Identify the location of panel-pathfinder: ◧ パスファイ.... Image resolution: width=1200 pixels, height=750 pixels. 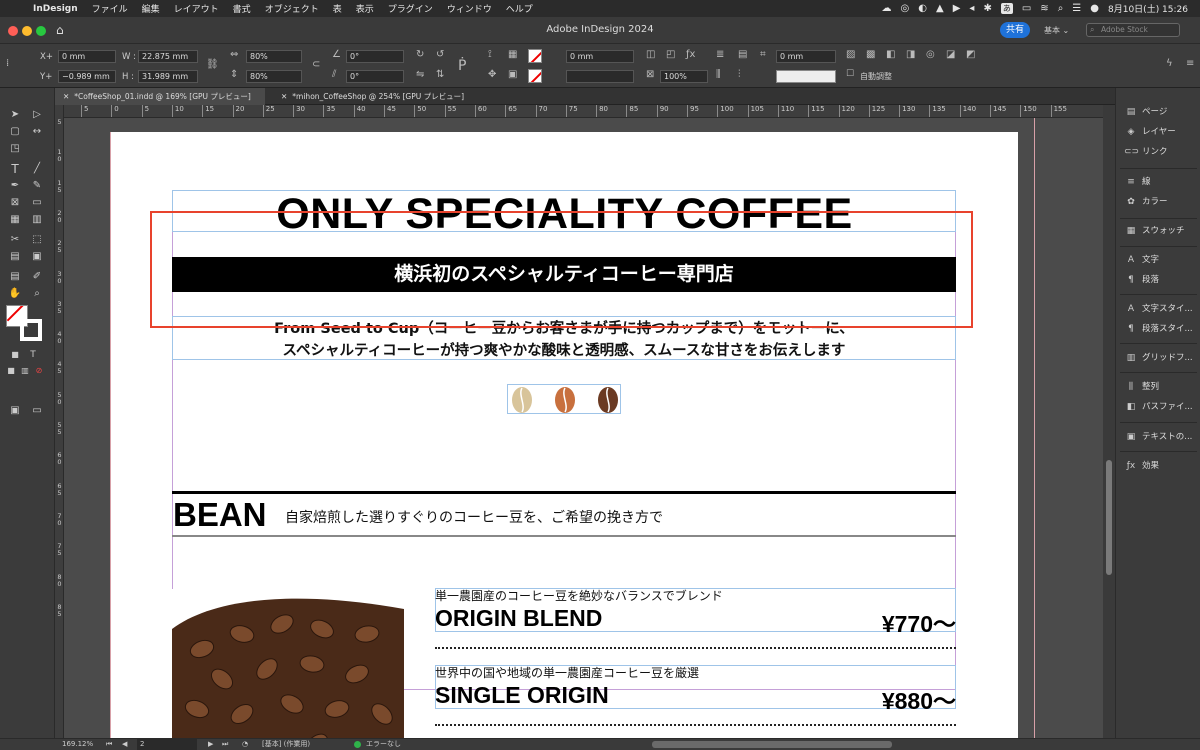
(1158, 407).